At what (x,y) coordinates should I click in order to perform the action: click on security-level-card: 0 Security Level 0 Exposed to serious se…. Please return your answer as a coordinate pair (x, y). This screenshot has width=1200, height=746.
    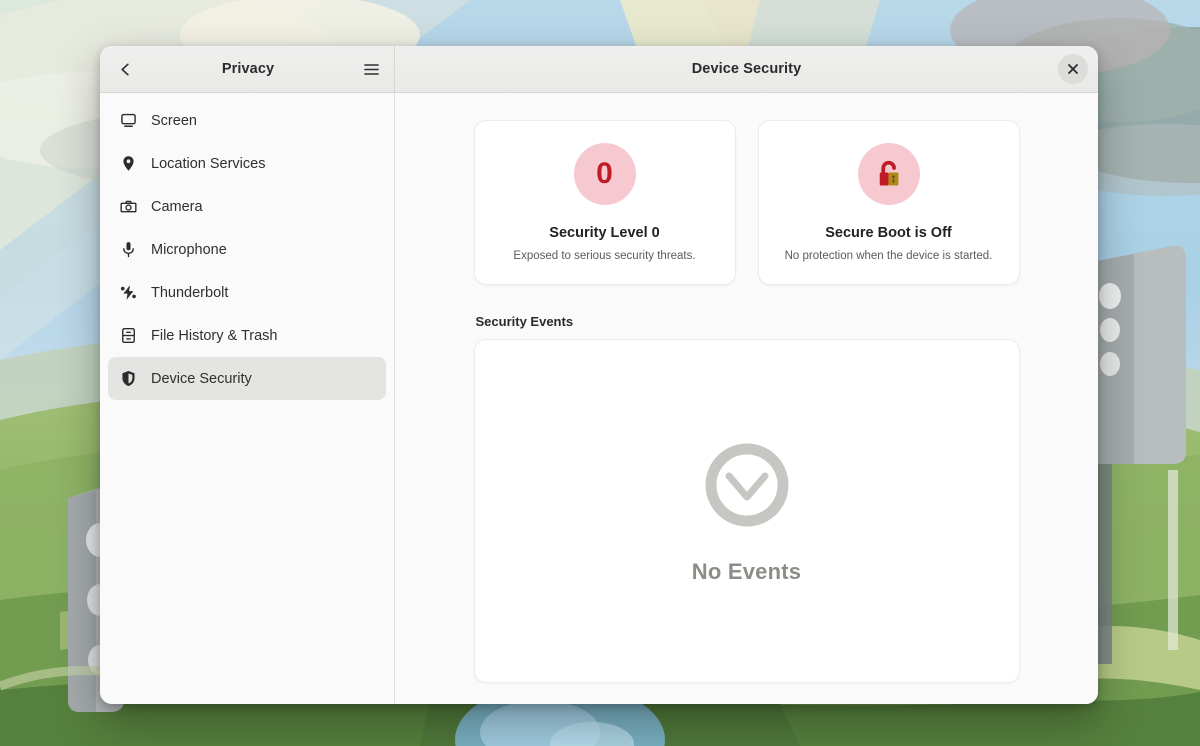
    Looking at the image, I should click on (604, 202).